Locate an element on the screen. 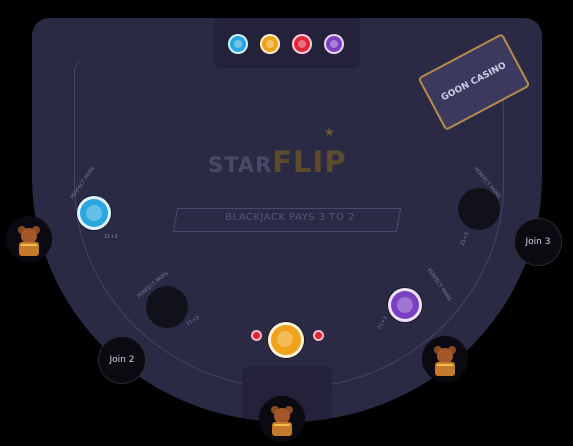 This screenshot has height=446, width=573. bet-chip-blue is located at coordinates (94, 213).